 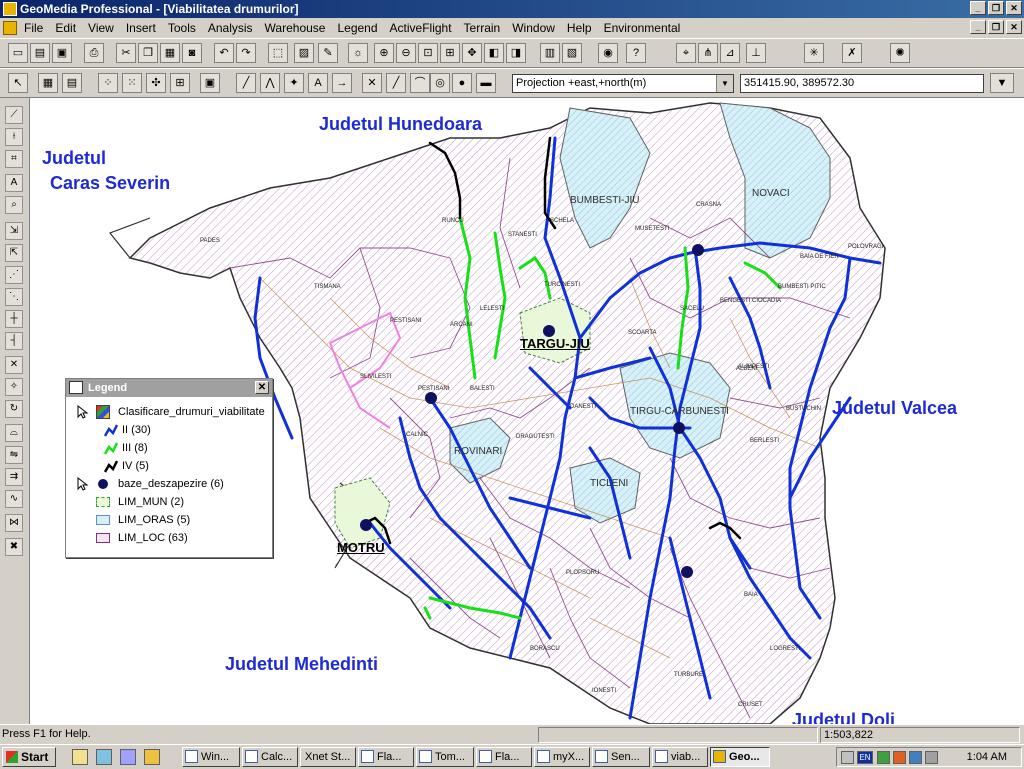 What do you see at coordinates (14, 409) in the screenshot?
I see `rotate-icon: ↻` at bounding box center [14, 409].